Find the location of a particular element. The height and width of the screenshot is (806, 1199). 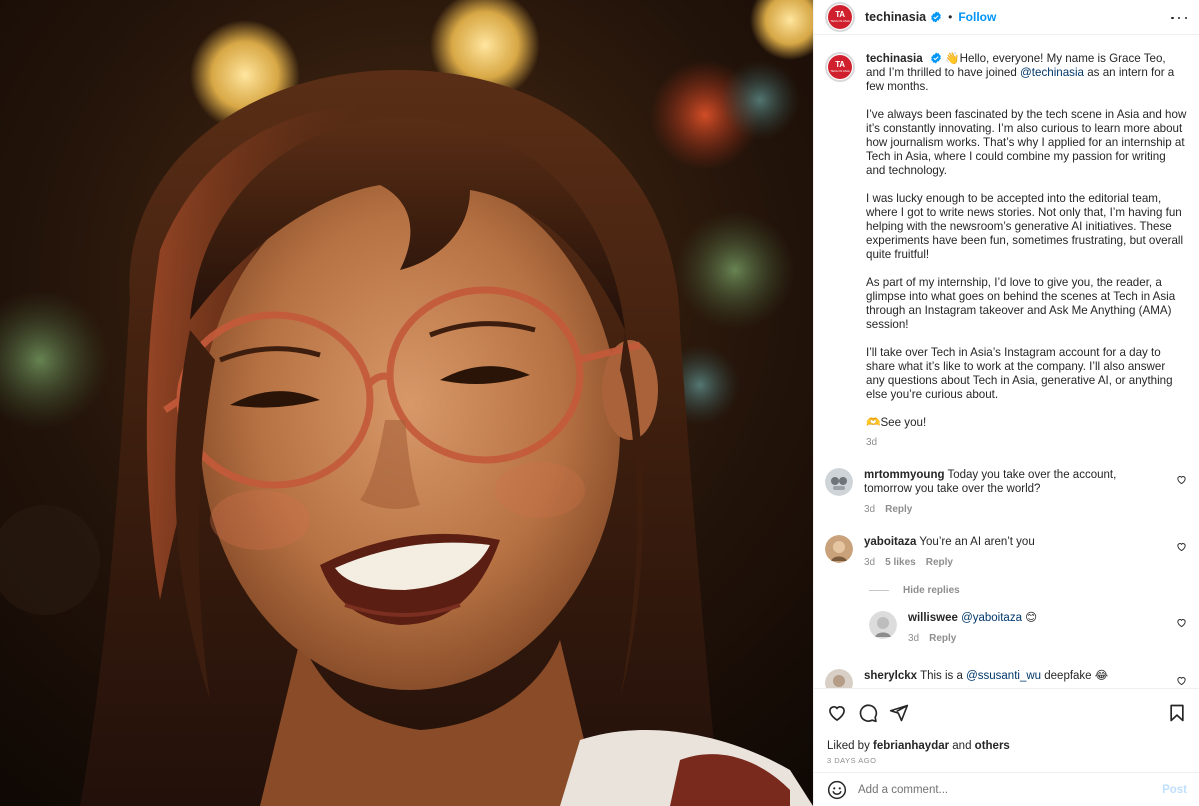

smile-emoji: 😊 is located at coordinates (1031, 618).